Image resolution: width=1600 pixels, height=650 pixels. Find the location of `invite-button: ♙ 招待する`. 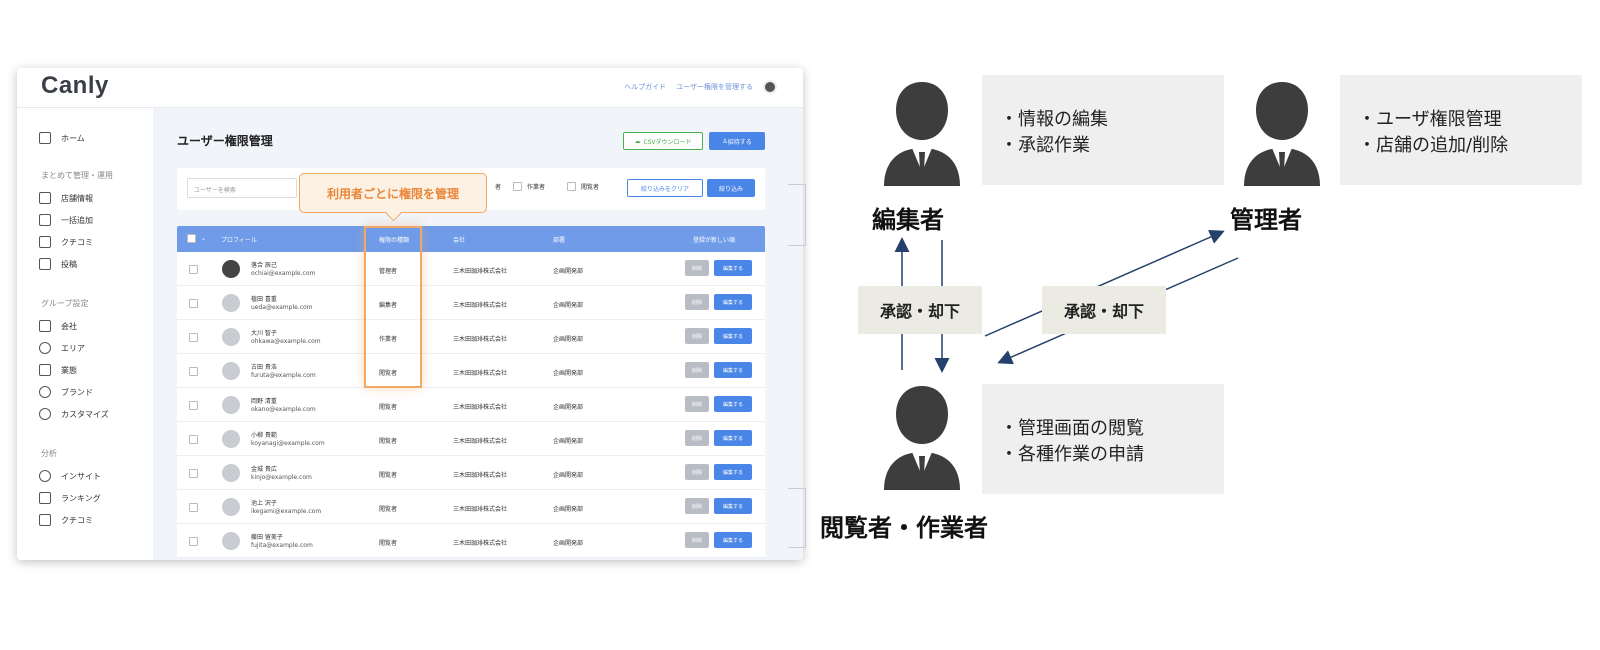

invite-button: ♙ 招待する is located at coordinates (737, 141).